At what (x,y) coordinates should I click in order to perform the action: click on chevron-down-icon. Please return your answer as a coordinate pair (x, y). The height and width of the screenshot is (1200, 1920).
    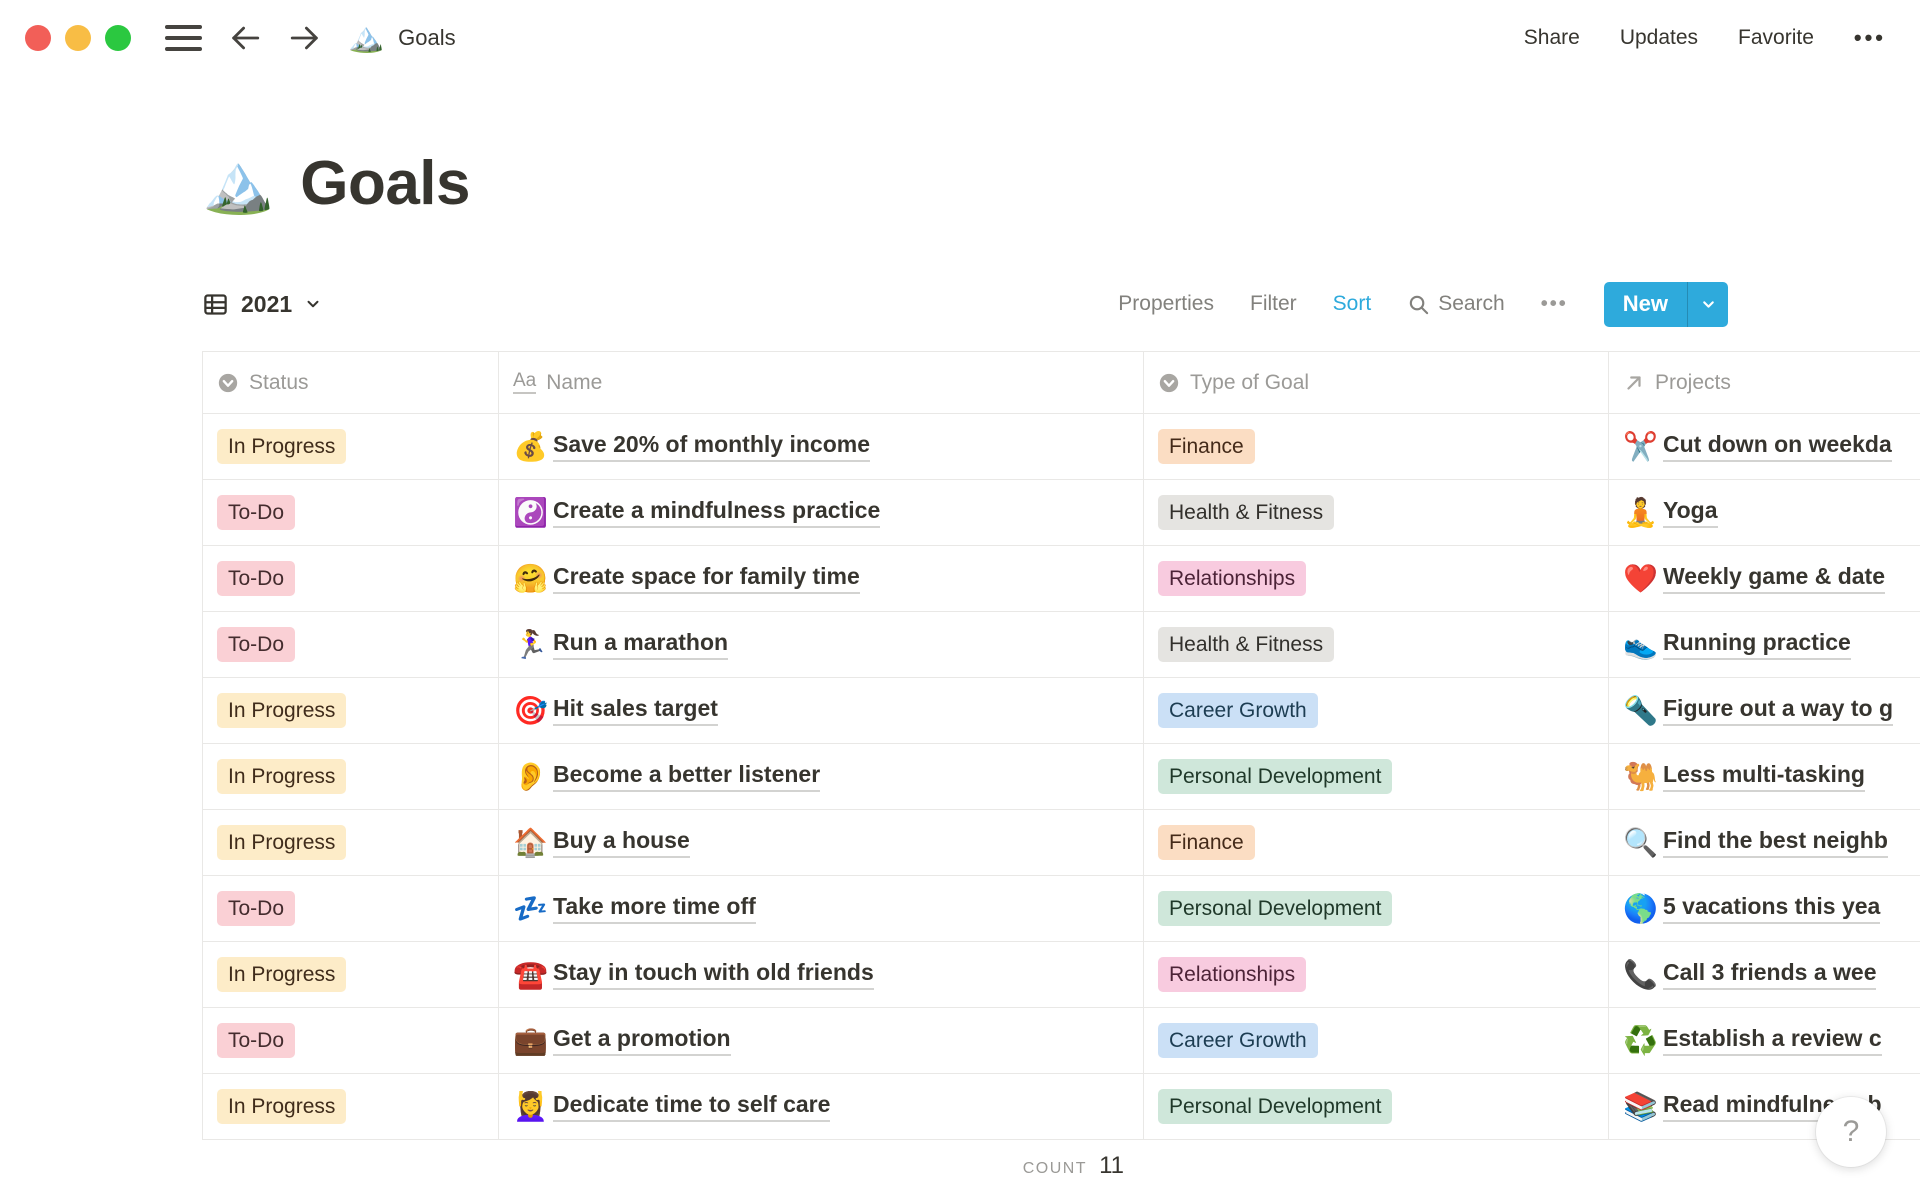
    Looking at the image, I should click on (313, 304).